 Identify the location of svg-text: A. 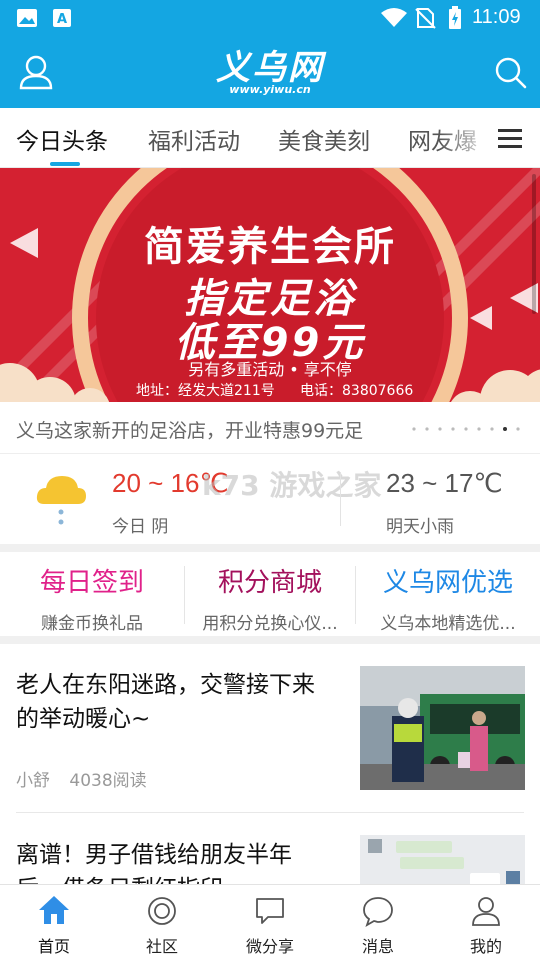
(62, 19).